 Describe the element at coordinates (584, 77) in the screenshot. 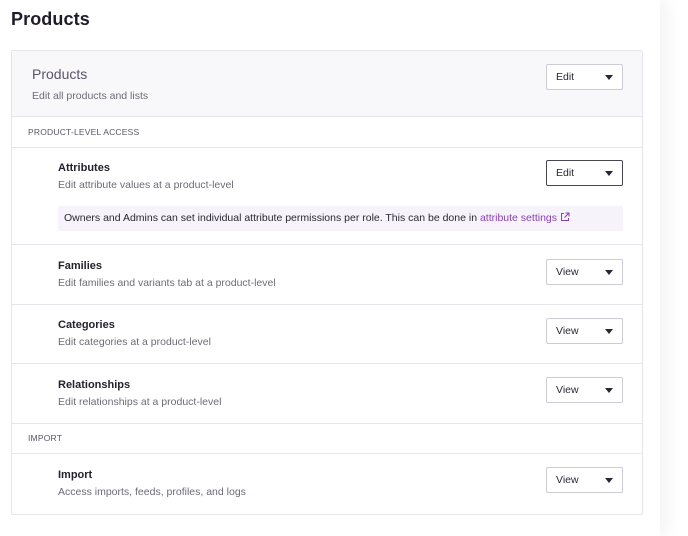

I see `products-permission-select: Edit` at that location.